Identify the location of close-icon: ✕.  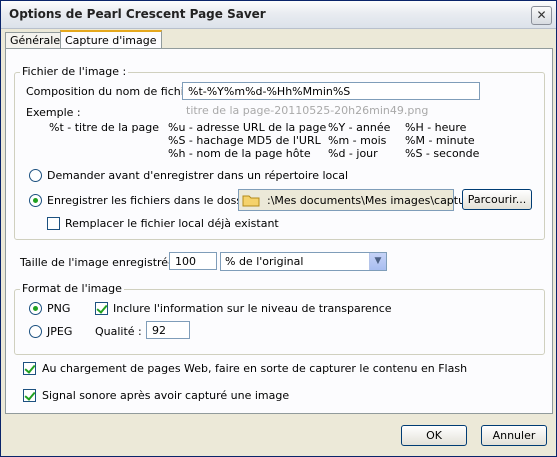
(541, 15).